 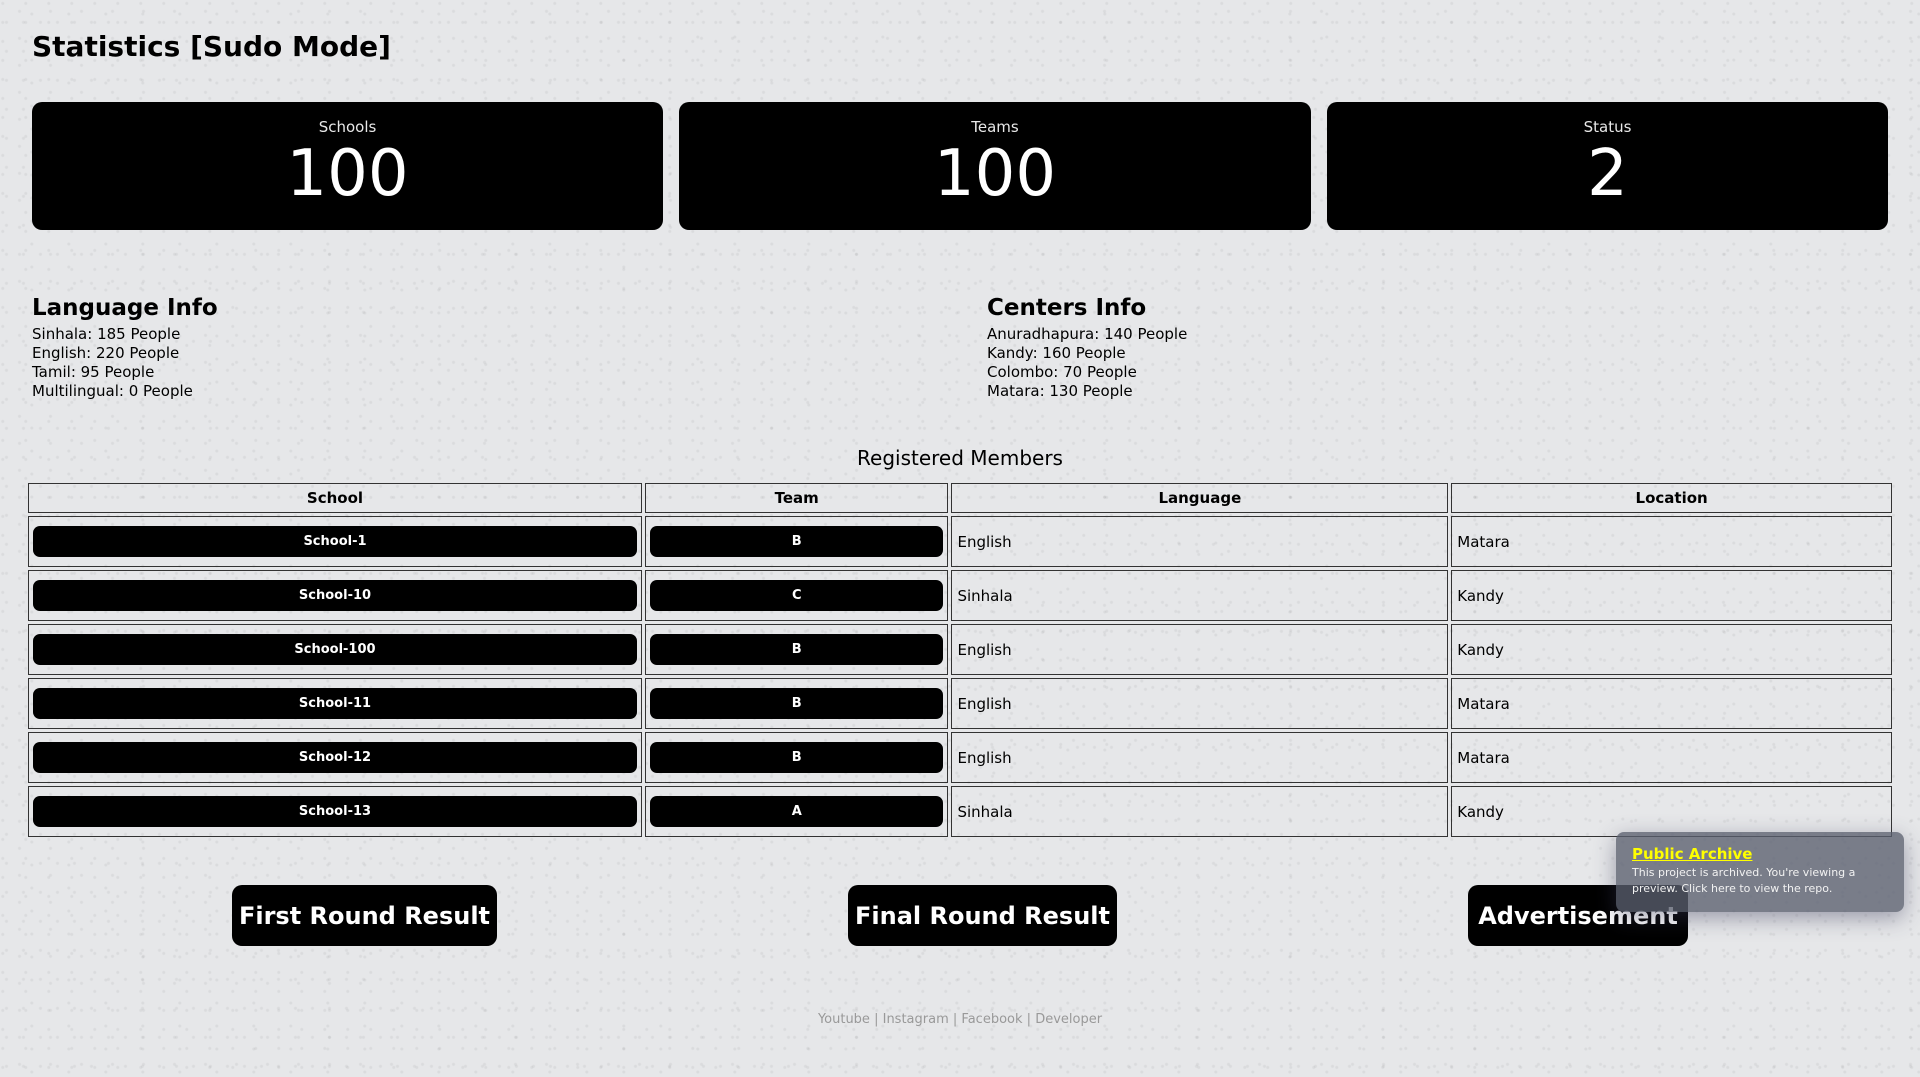 I want to click on centers-info-row: Colombo: 70 People, so click(x=1062, y=372).